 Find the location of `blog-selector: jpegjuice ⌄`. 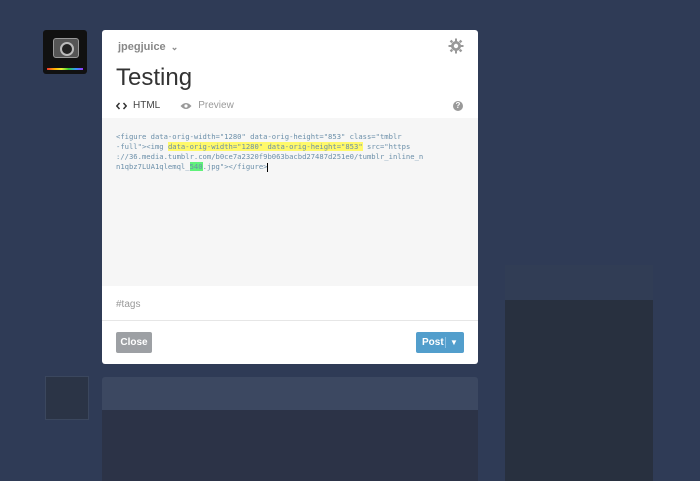

blog-selector: jpegjuice ⌄ is located at coordinates (148, 47).